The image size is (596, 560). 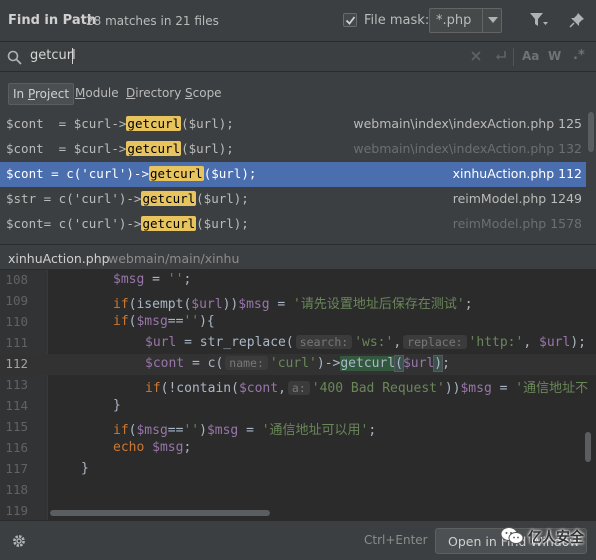 What do you see at coordinates (570, 123) in the screenshot?
I see `result-line-number: 125` at bounding box center [570, 123].